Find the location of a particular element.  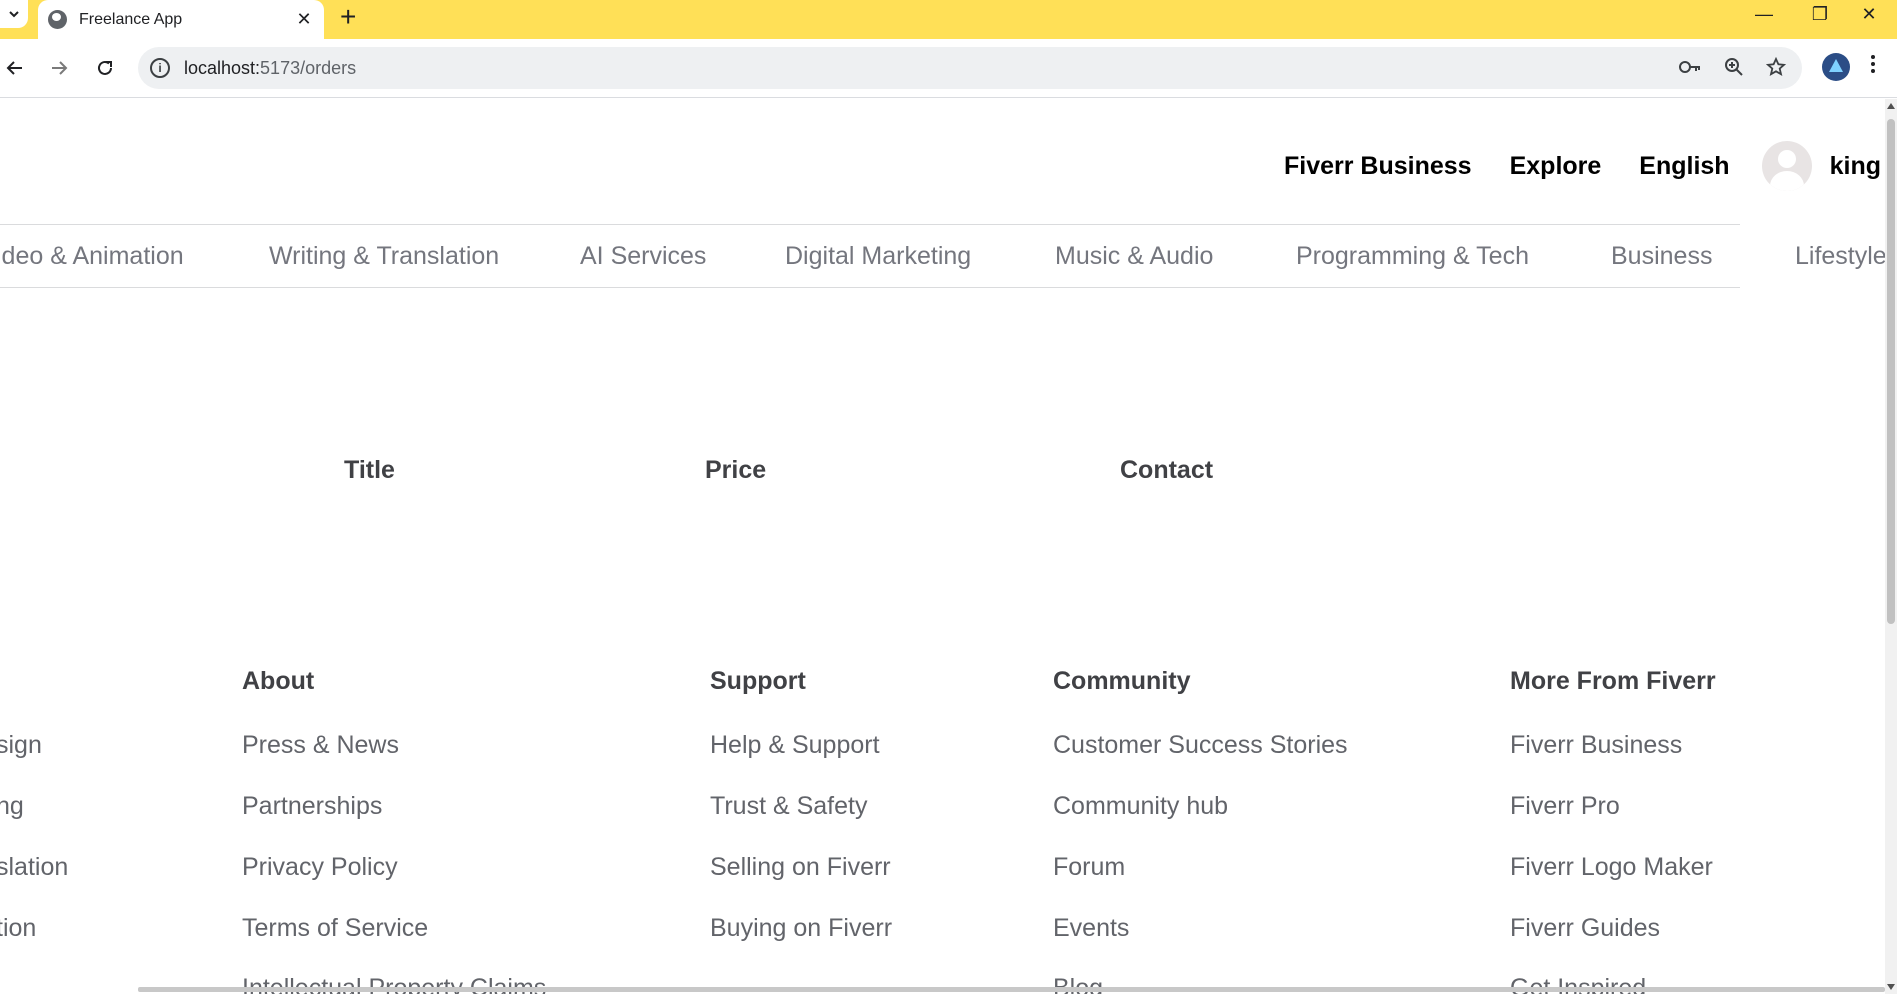

browser-titlebar: Freelance App ✕ + — ❐ ✕ is located at coordinates (948, 19).